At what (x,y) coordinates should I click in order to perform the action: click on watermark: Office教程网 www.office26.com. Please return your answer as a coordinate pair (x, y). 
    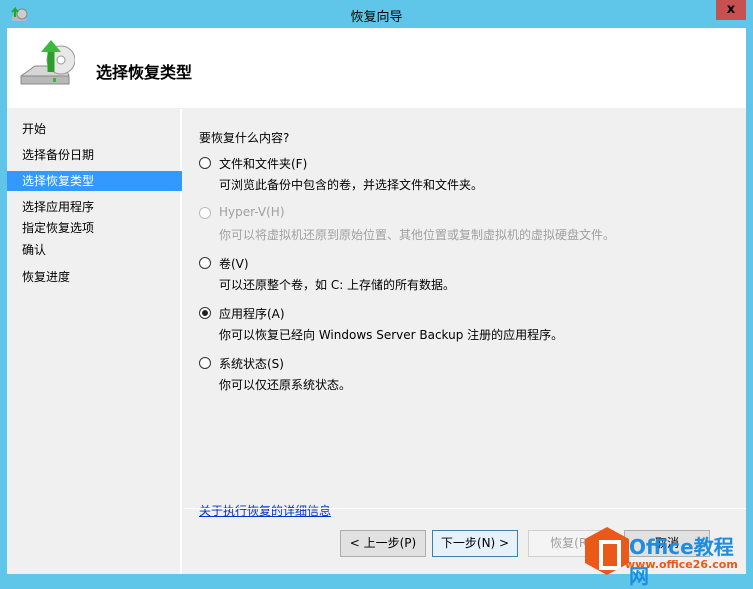
    Looking at the image, I should click on (667, 556).